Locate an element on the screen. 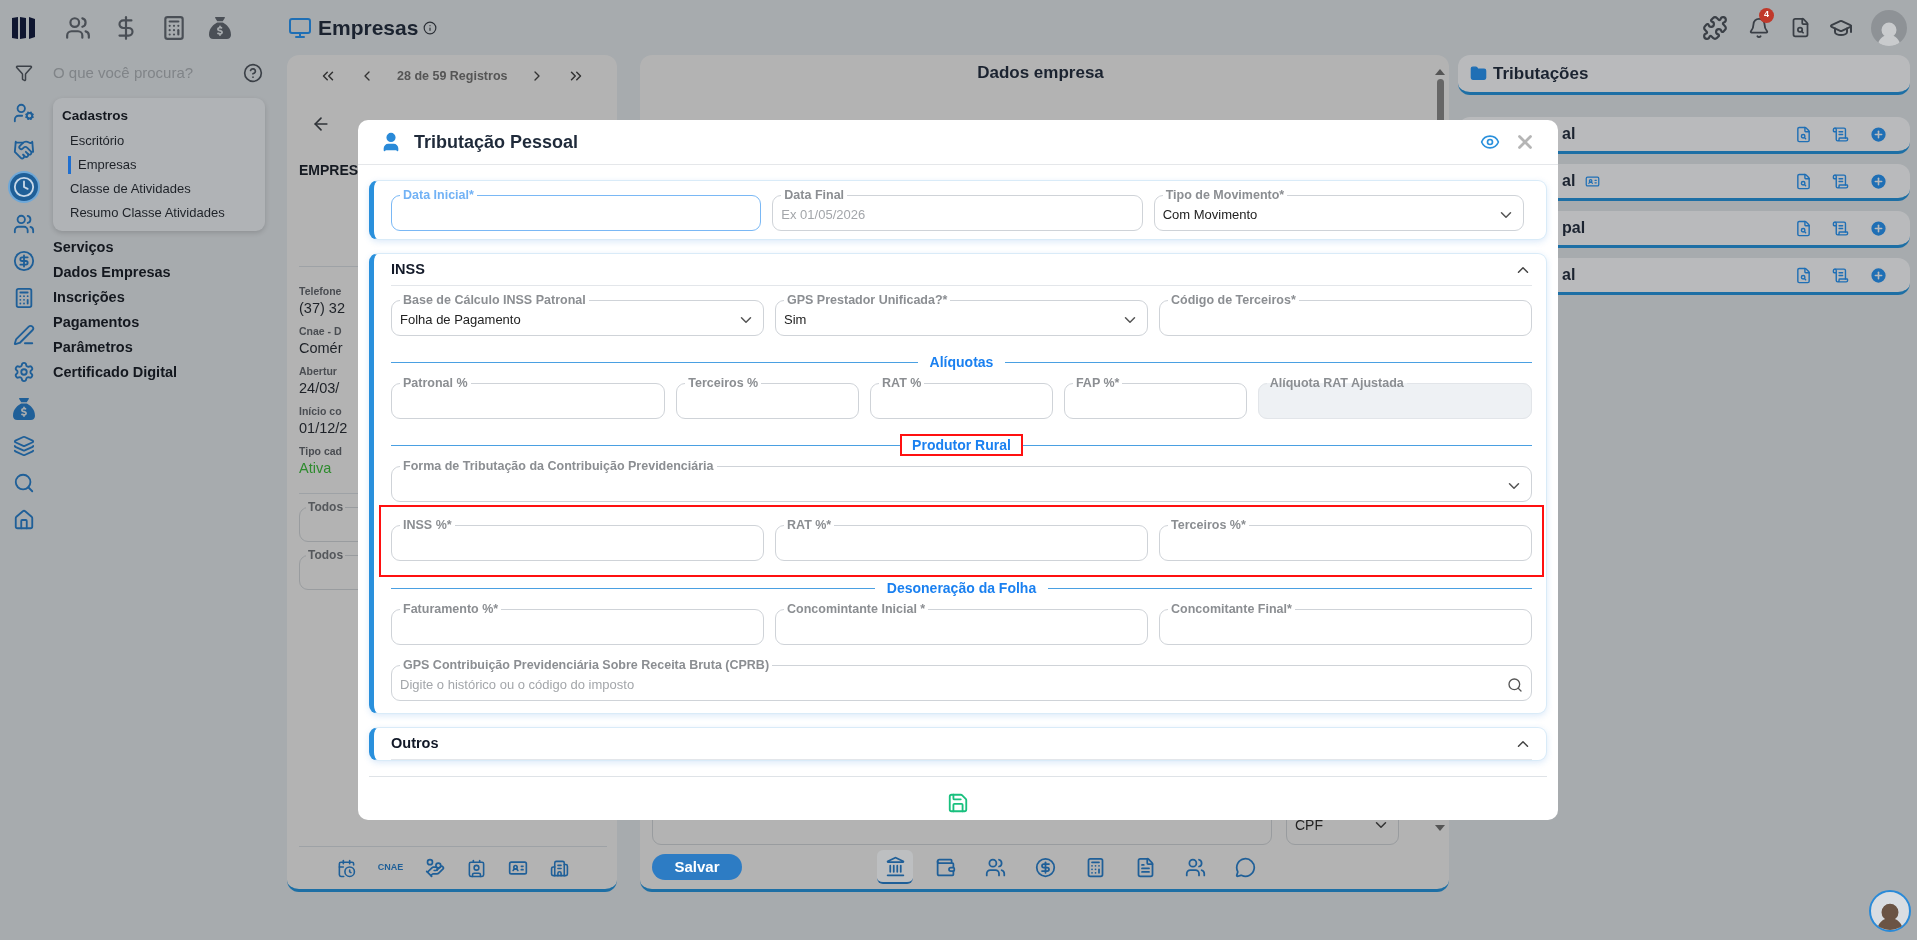 The height and width of the screenshot is (940, 1917). input-field: Faturamento %* is located at coordinates (577, 623).